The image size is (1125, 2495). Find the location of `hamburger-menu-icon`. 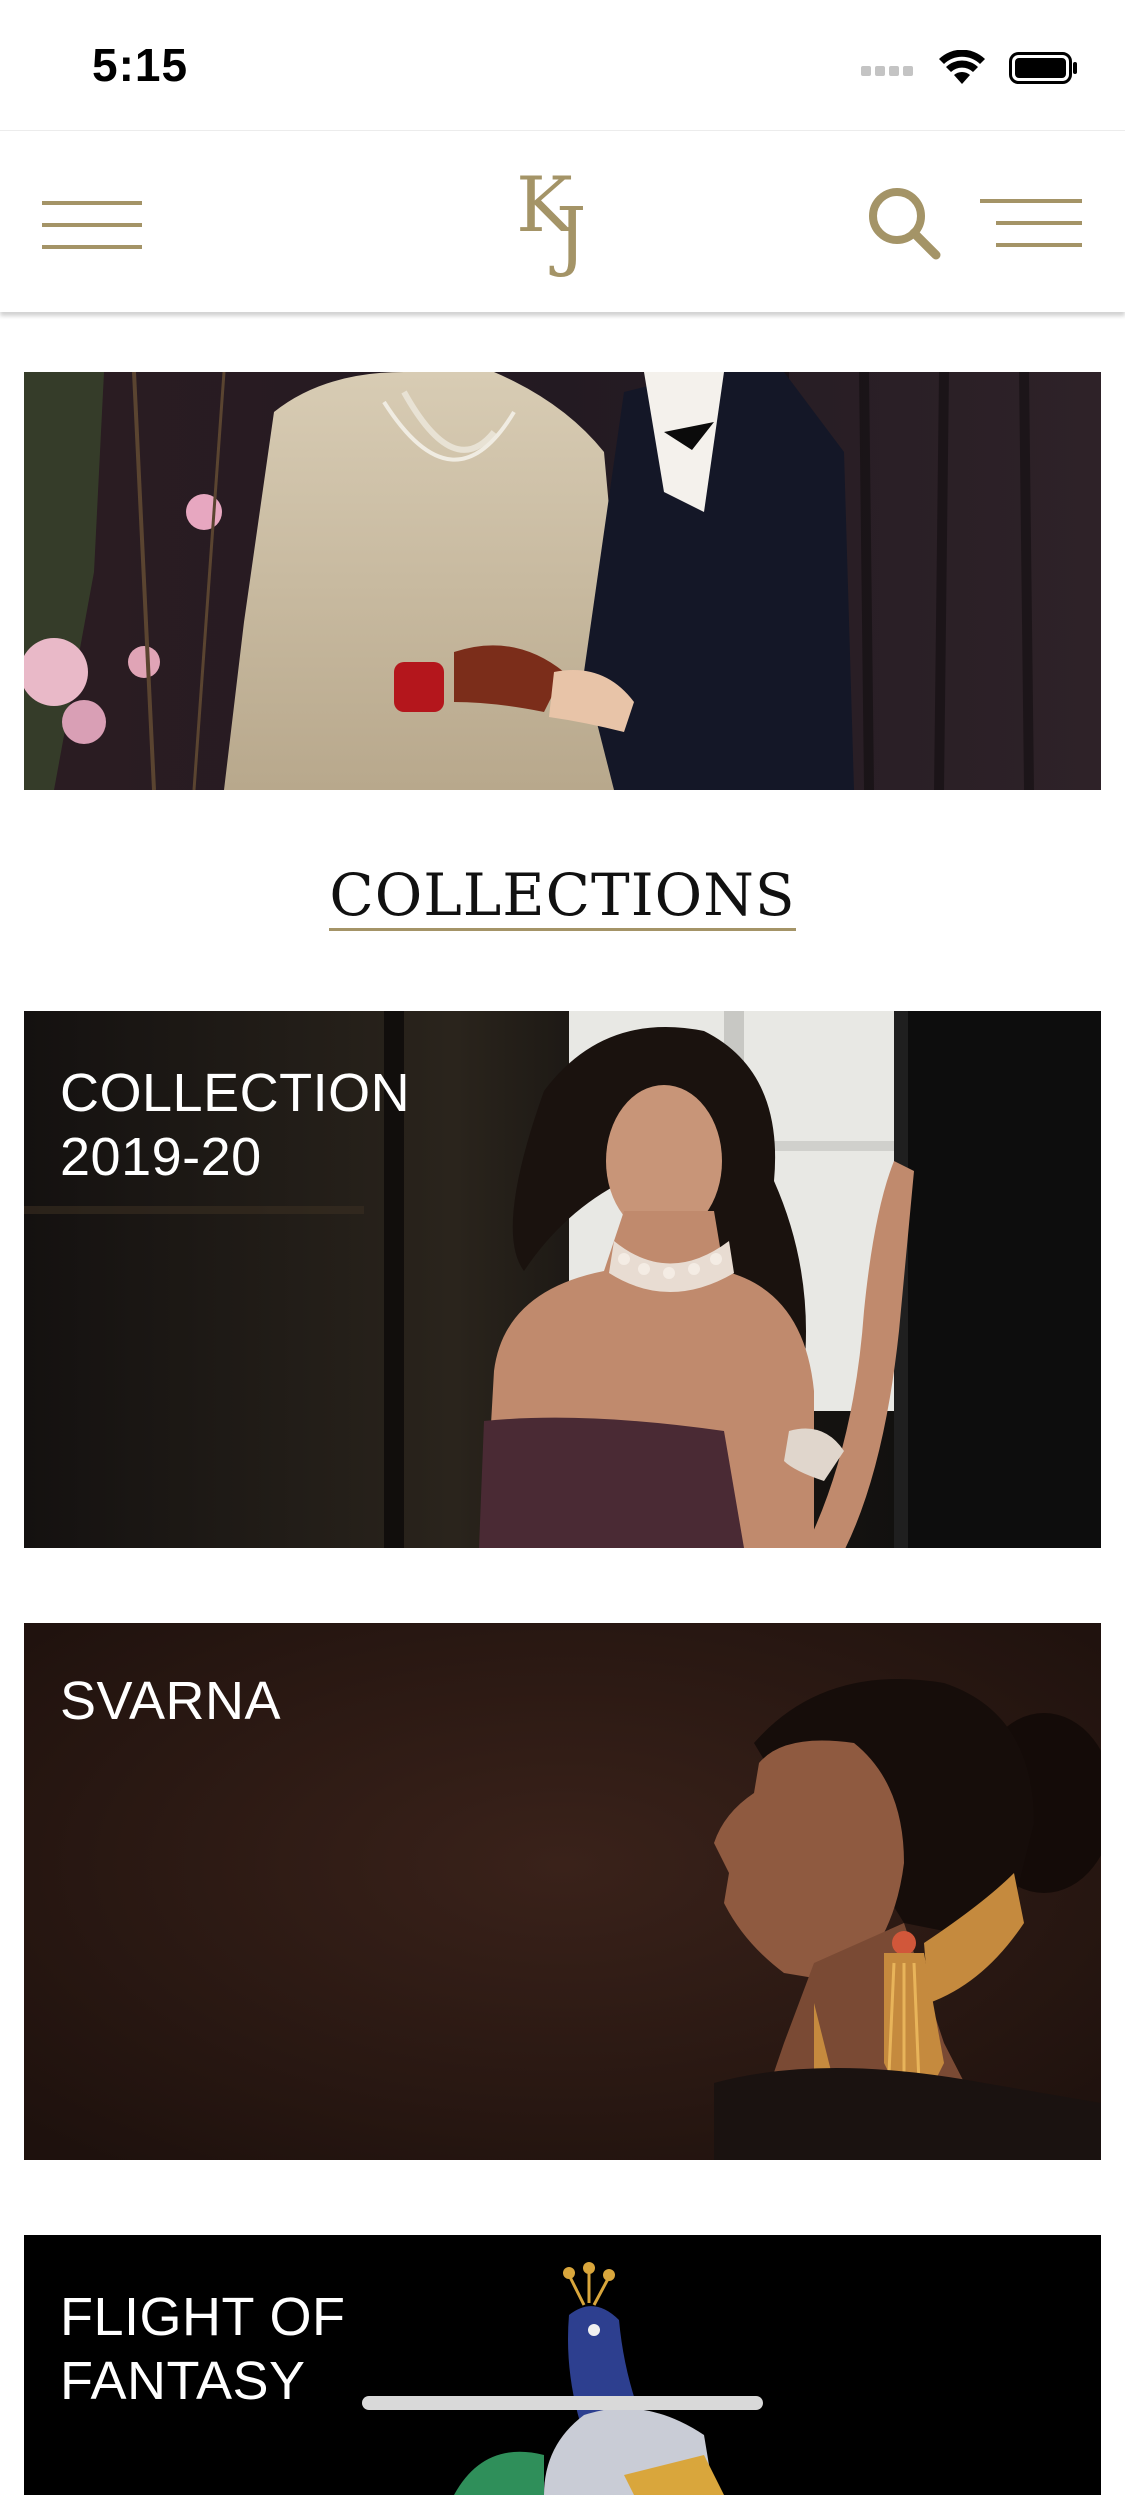

hamburger-menu-icon is located at coordinates (92, 225).